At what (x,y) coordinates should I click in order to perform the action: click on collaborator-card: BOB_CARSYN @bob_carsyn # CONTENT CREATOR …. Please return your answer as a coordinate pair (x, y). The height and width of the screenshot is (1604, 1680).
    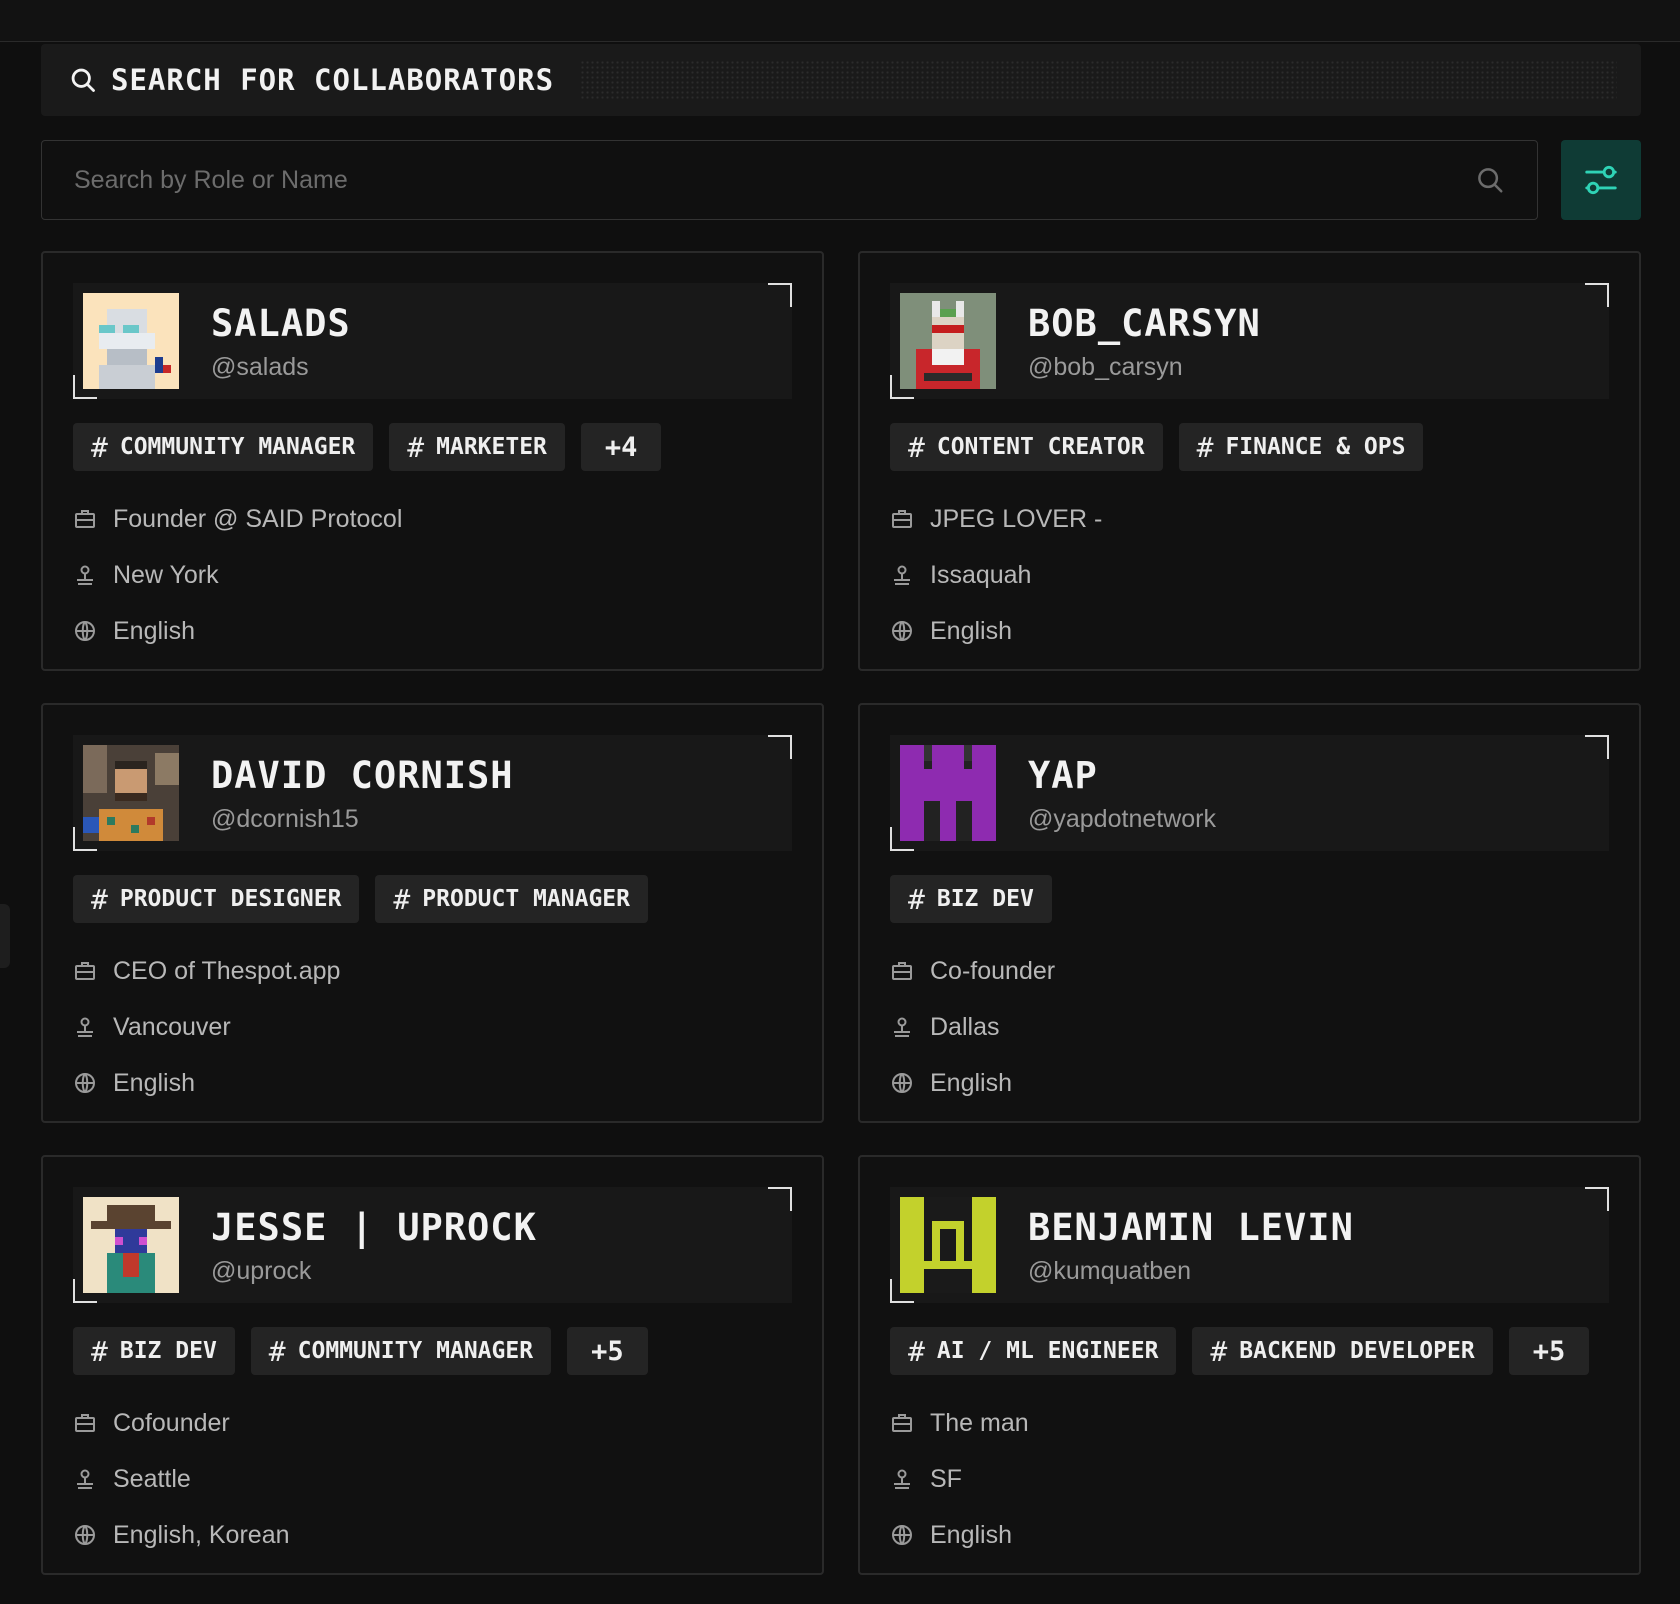
    Looking at the image, I should click on (1249, 461).